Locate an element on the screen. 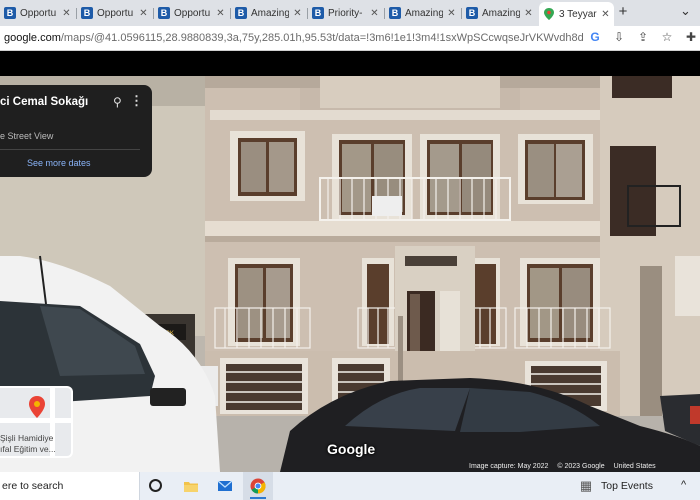  weather-news-icon: ▦ is located at coordinates (586, 486).